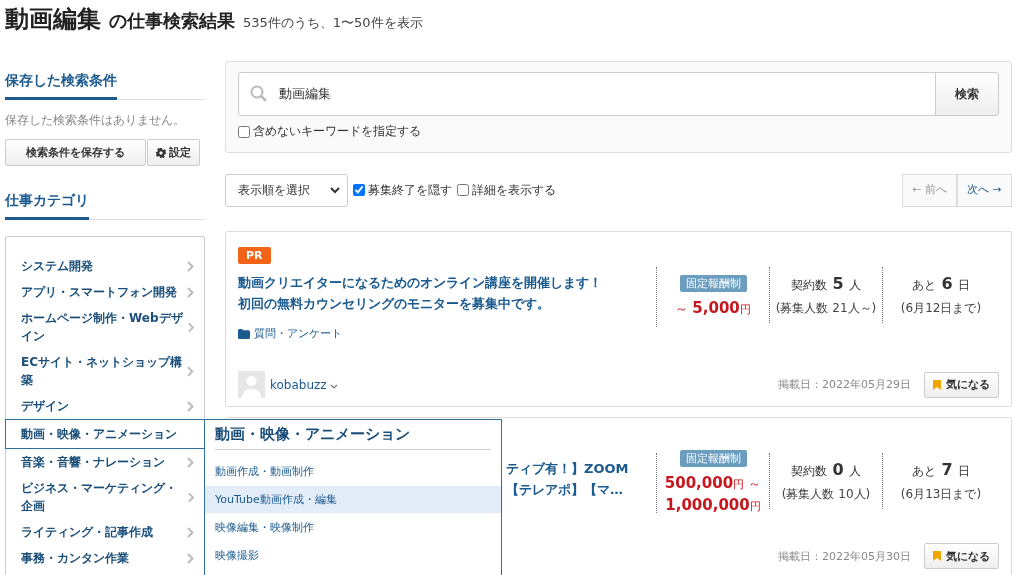 The height and width of the screenshot is (575, 1021). Describe the element at coordinates (105, 434) in the screenshot. I see `category-item: 動画・映像・アニメーション` at that location.